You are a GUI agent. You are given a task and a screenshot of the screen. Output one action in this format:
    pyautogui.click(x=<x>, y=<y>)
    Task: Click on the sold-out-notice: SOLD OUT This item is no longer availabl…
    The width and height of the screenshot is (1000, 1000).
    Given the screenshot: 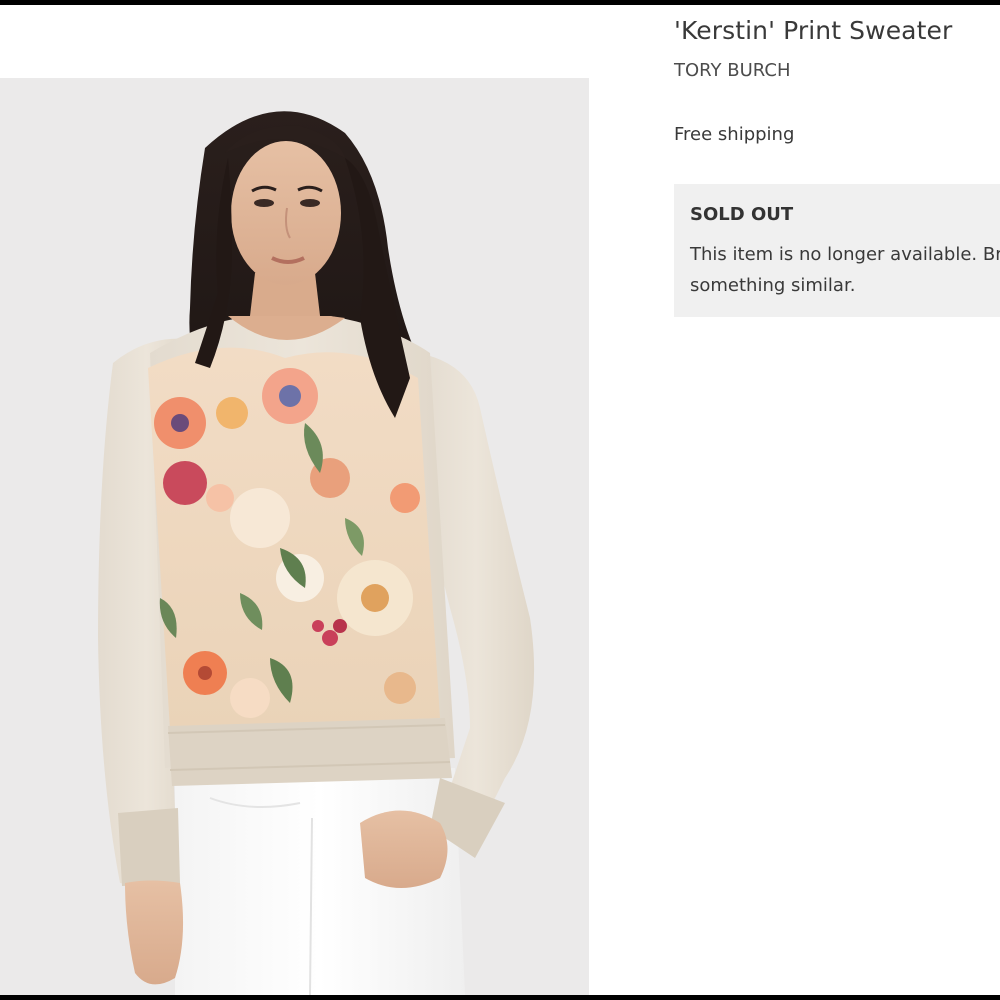 What is the action you would take?
    pyautogui.click(x=837, y=250)
    